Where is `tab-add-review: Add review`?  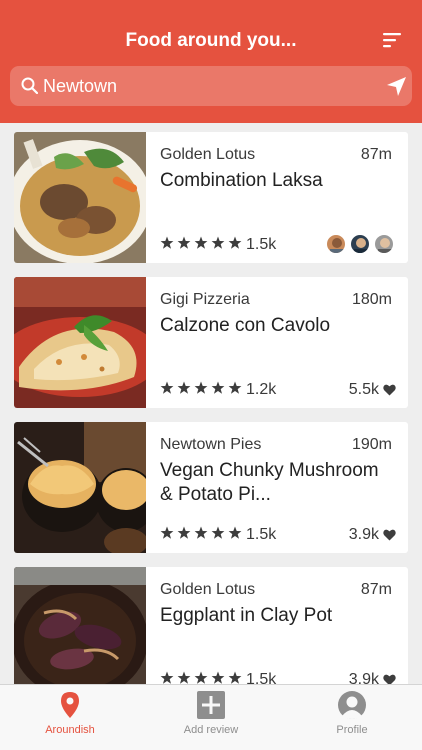
tab-add-review: Add review is located at coordinates (211, 717).